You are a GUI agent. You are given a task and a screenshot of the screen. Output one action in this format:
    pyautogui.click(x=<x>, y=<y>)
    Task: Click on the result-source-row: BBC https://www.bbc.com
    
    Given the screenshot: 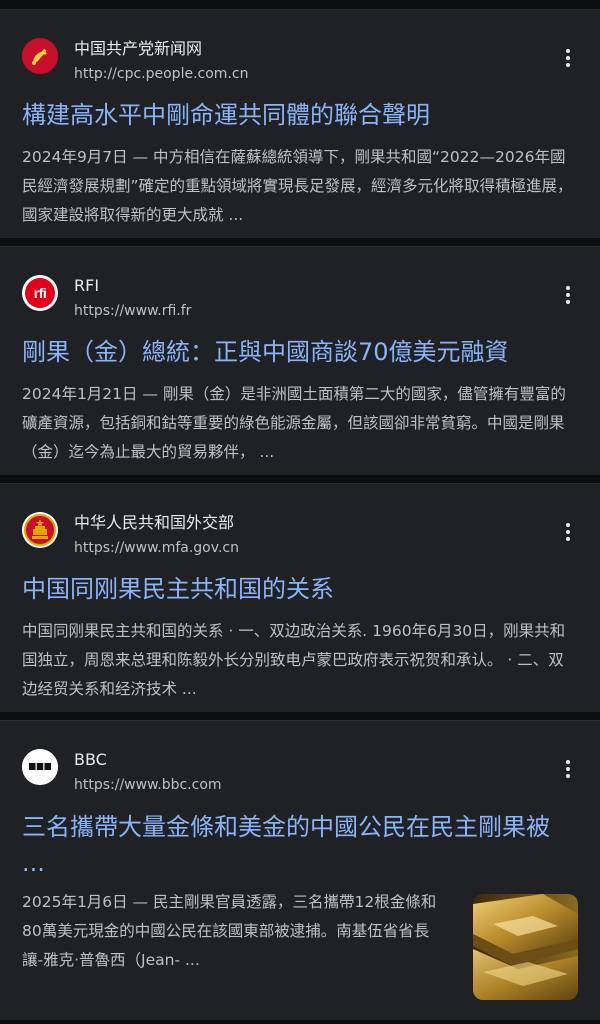 What is the action you would take?
    pyautogui.click(x=304, y=774)
    